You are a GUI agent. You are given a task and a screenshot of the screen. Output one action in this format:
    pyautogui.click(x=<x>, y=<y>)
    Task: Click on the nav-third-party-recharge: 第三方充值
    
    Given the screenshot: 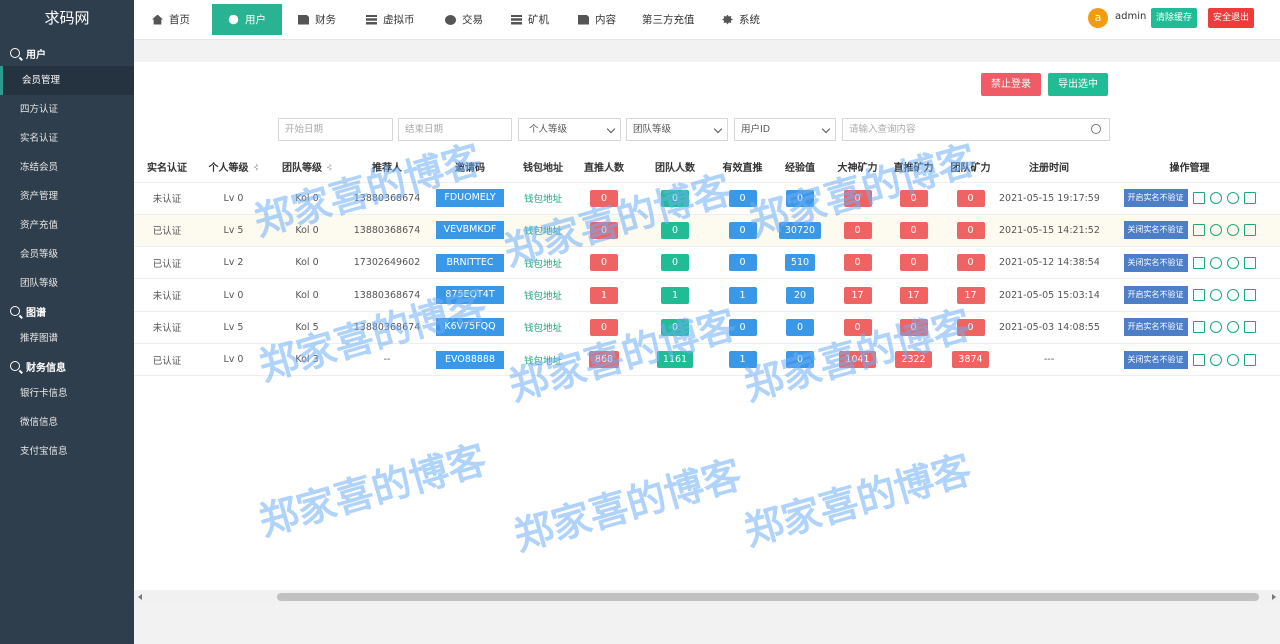 What is the action you would take?
    pyautogui.click(x=668, y=19)
    